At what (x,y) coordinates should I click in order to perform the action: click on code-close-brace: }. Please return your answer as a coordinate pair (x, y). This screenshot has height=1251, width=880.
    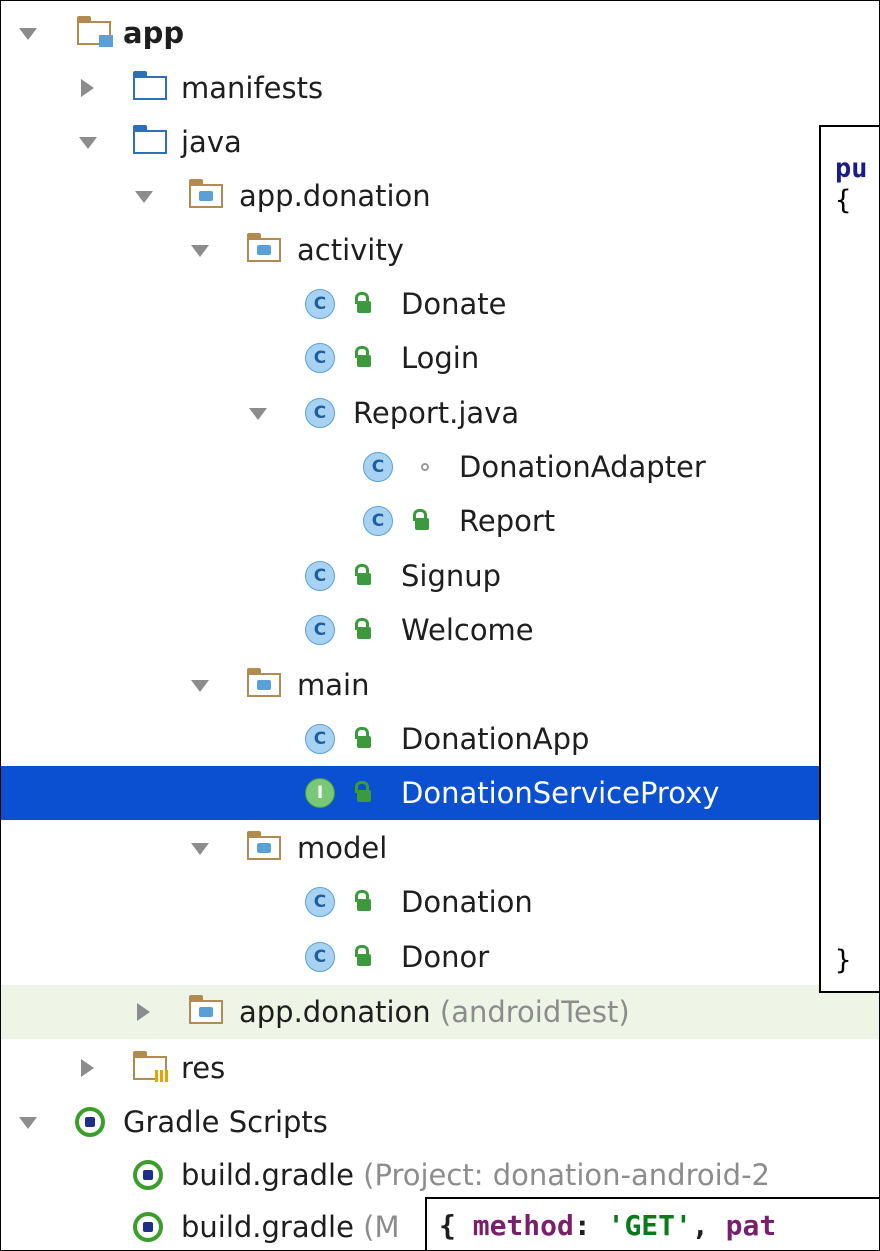
    Looking at the image, I should click on (843, 960).